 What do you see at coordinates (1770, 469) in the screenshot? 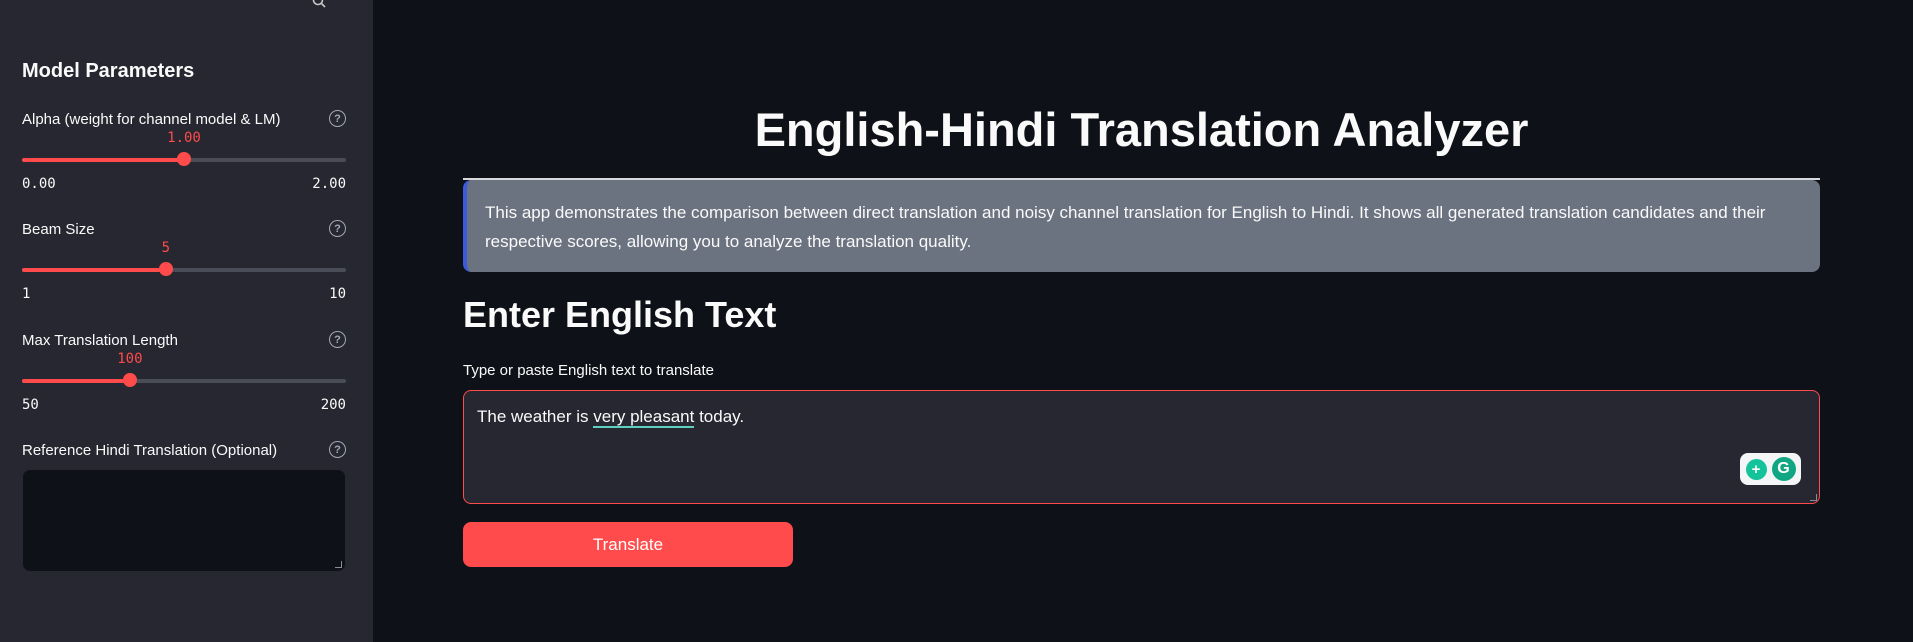
I see `grammarly-widget: + G` at bounding box center [1770, 469].